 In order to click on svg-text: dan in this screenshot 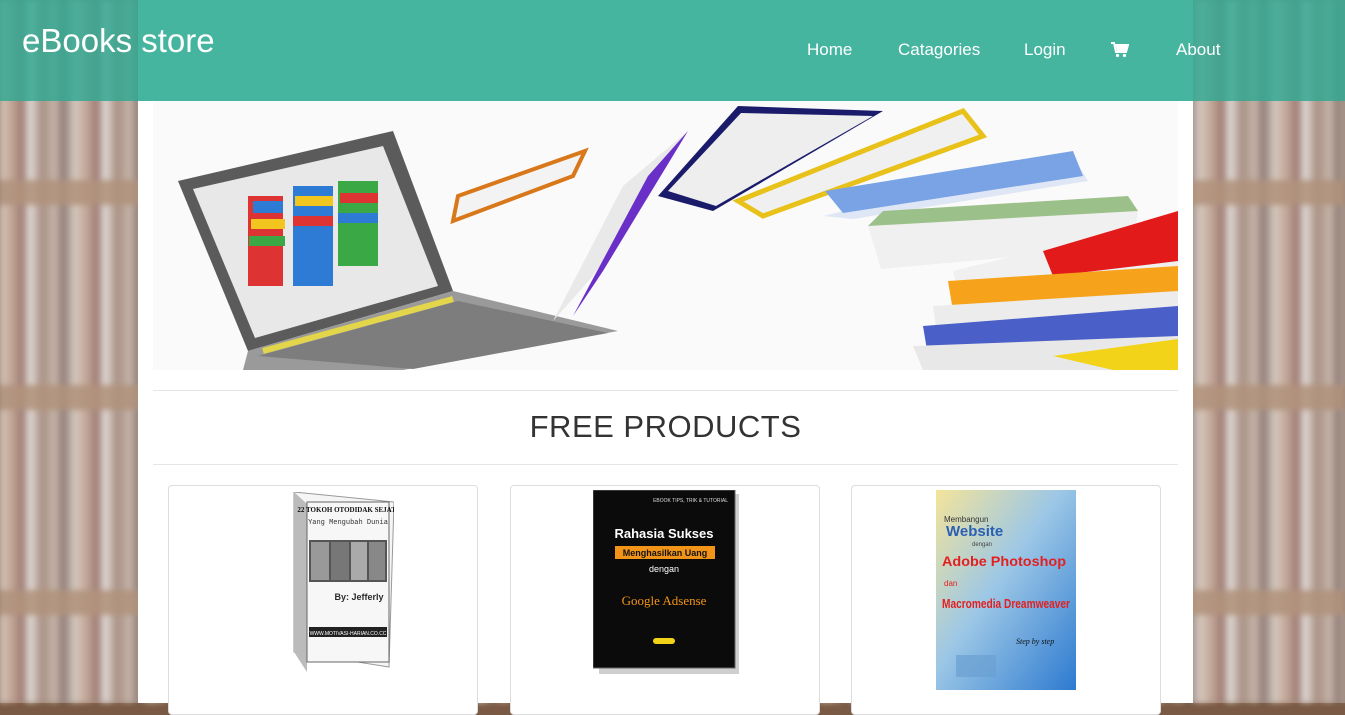, I will do `click(950, 583)`.